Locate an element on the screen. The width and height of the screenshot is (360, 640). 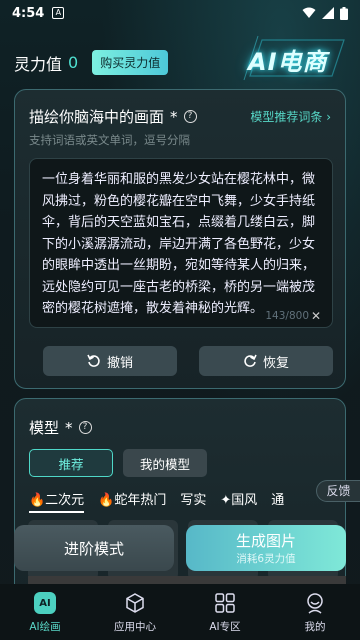
nav-mine: 我的 is located at coordinates (315, 612).